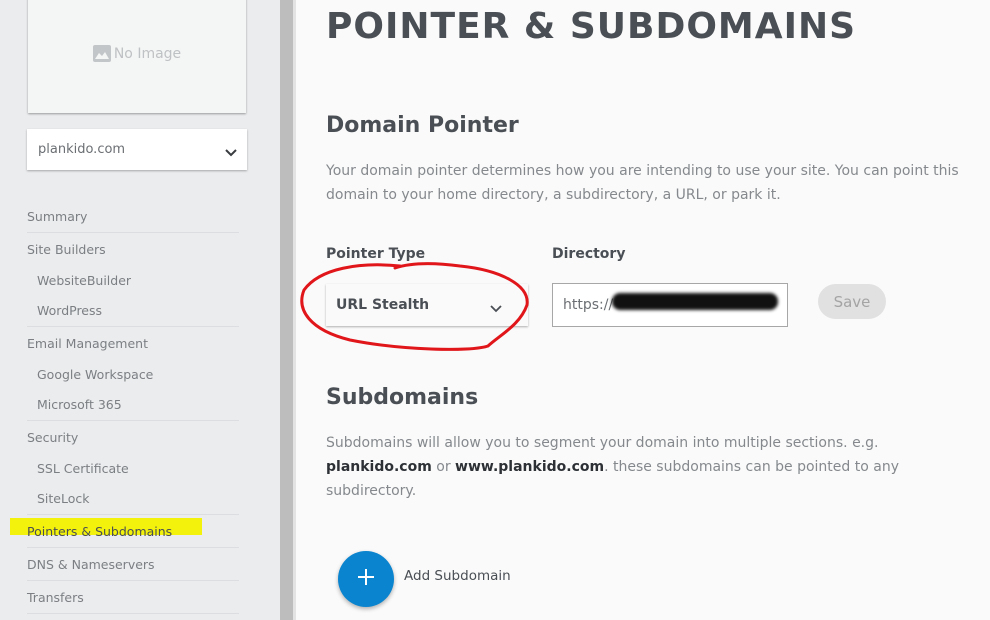 This screenshot has height=620, width=990. Describe the element at coordinates (286, 310) in the screenshot. I see `sidebar-scrollbar` at that location.